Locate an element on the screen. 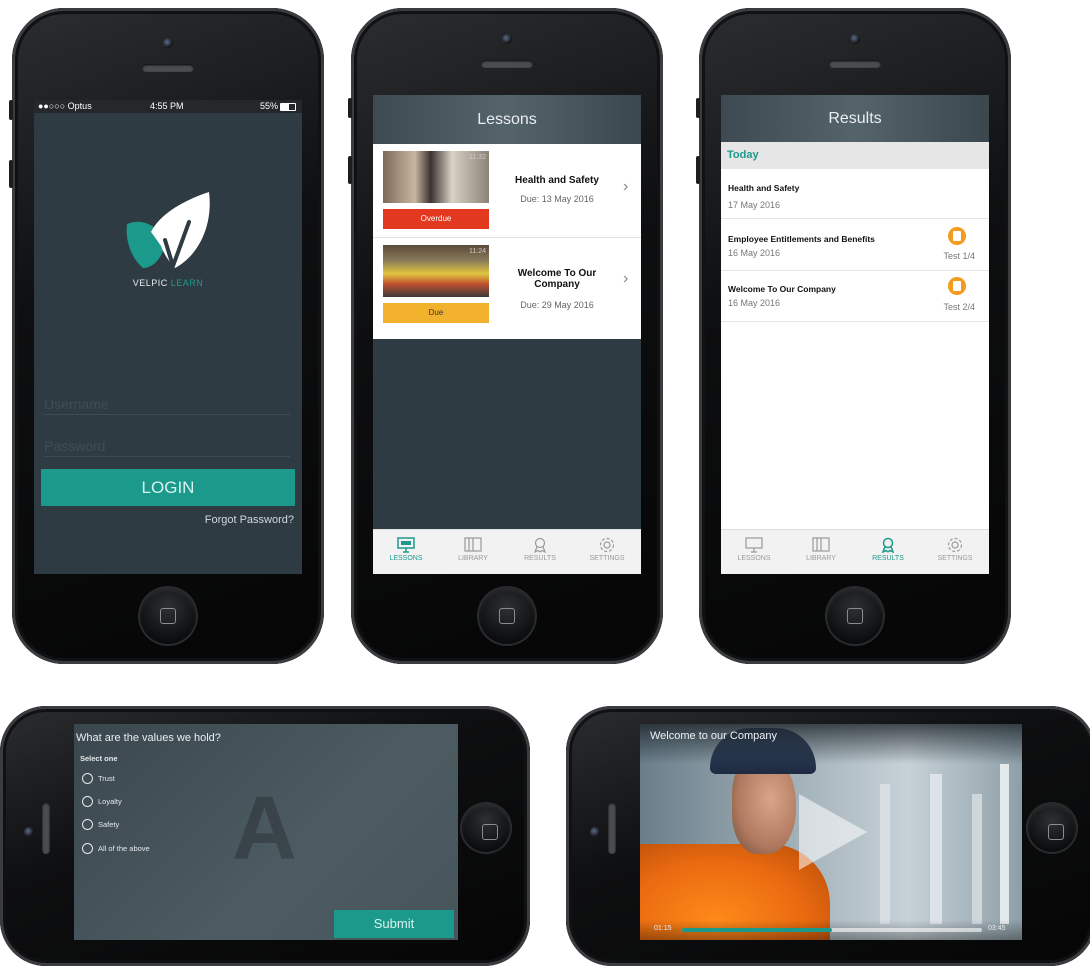 This screenshot has width=1090, height=966. username-input: Username is located at coordinates (167, 405).